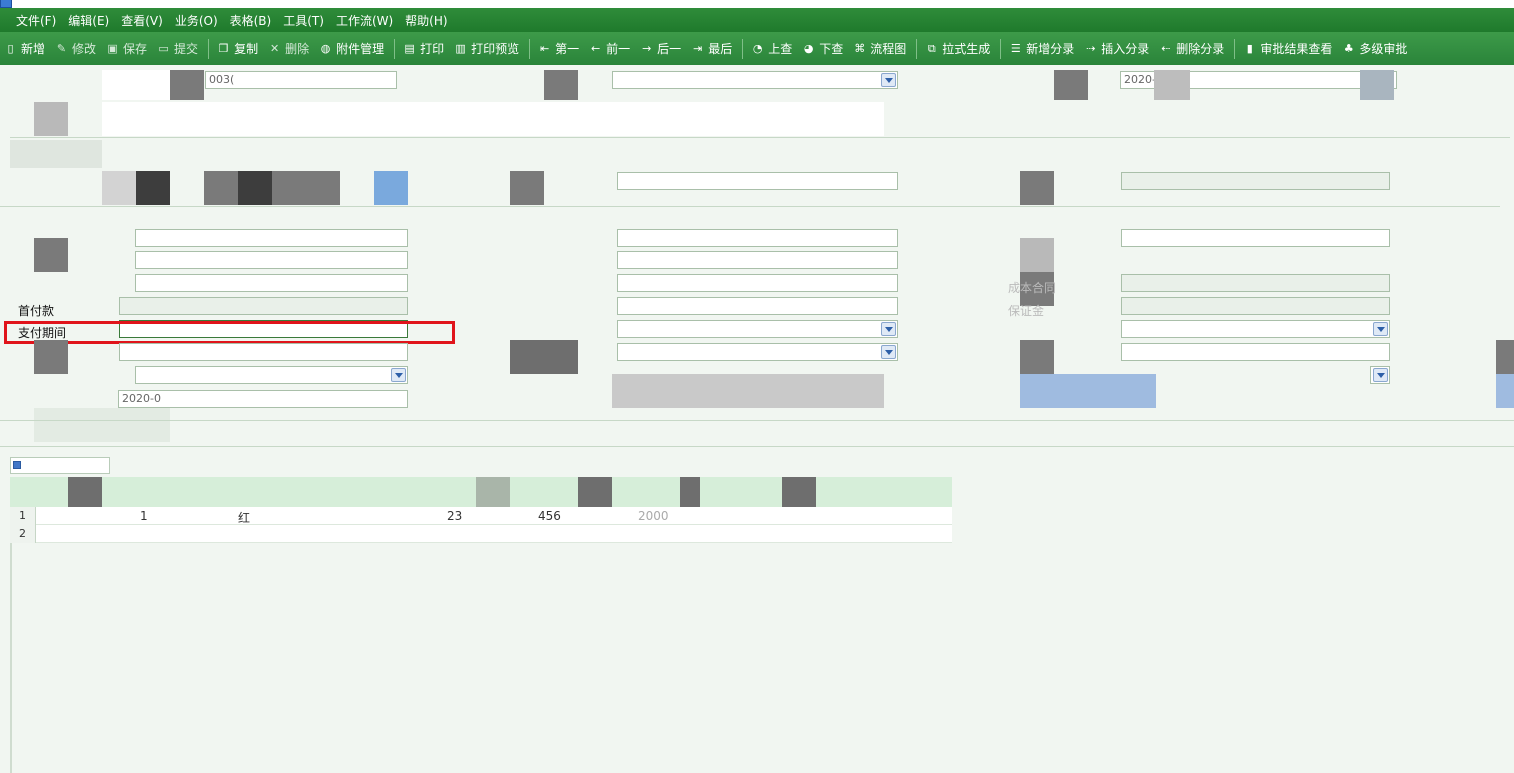 This screenshot has width=1514, height=773. What do you see at coordinates (1116, 48) in the screenshot?
I see `toolbar-button-18: ⇢ 插入分录` at bounding box center [1116, 48].